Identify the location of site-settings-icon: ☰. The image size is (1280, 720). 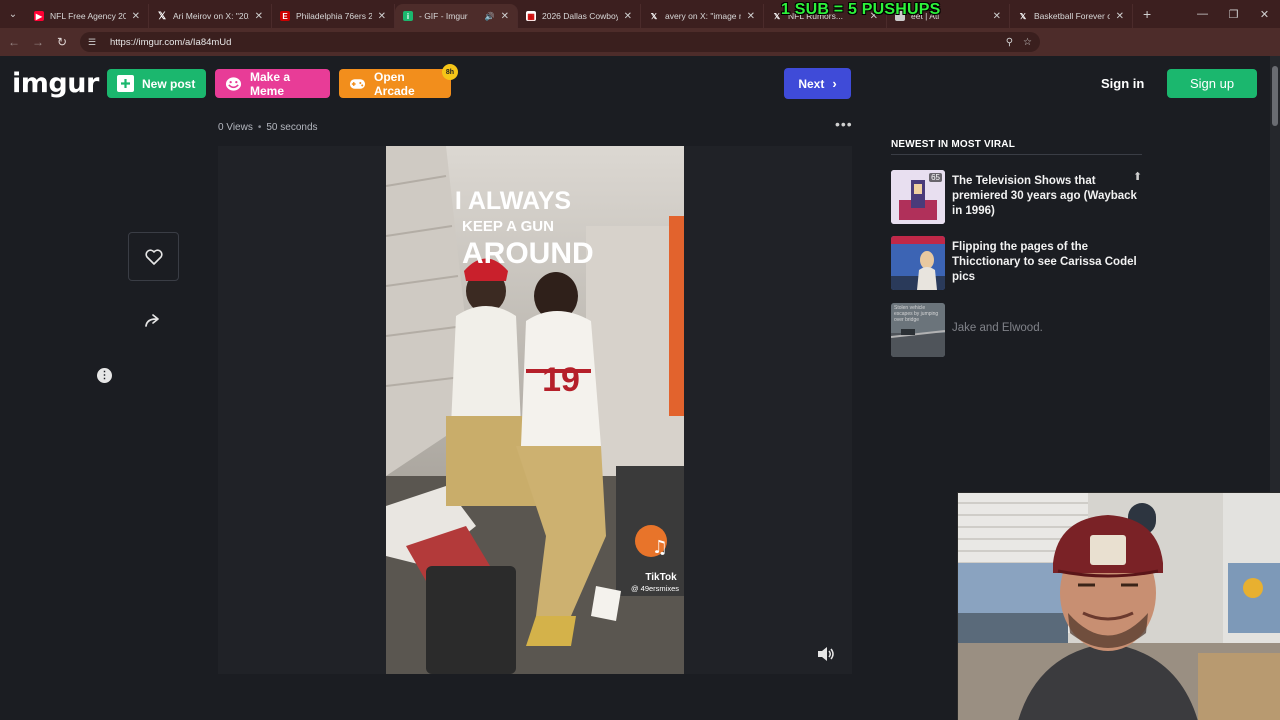
(94, 42).